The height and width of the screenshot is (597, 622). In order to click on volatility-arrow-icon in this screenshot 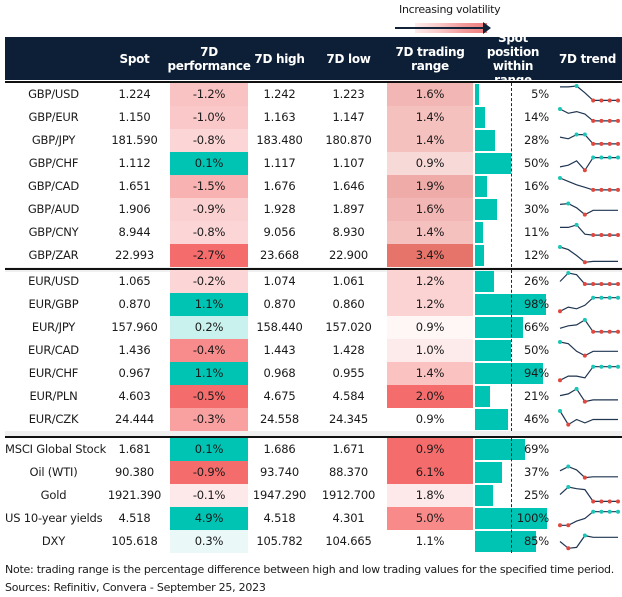, I will do `click(439, 28)`.